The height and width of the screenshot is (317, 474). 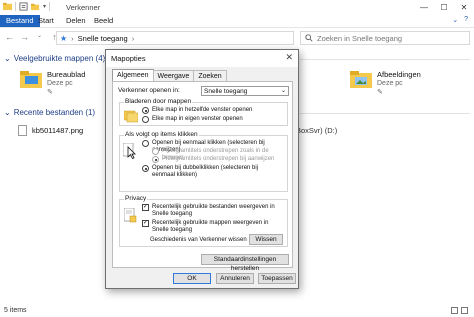 What do you see at coordinates (192, 278) in the screenshot?
I see `ok-button: OK` at bounding box center [192, 278].